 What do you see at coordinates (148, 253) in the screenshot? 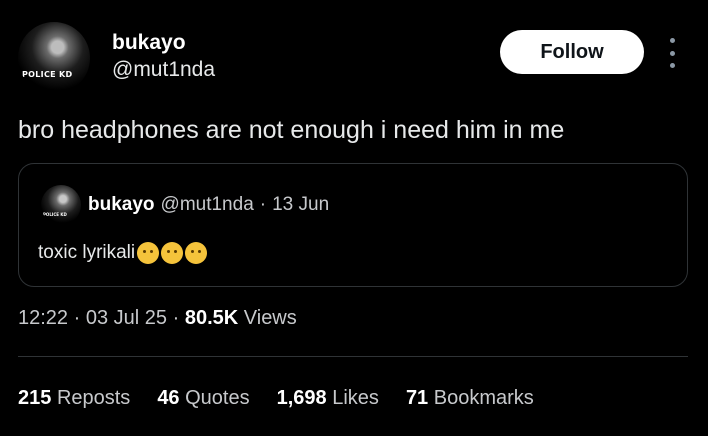
I see `yawning-face-icon` at bounding box center [148, 253].